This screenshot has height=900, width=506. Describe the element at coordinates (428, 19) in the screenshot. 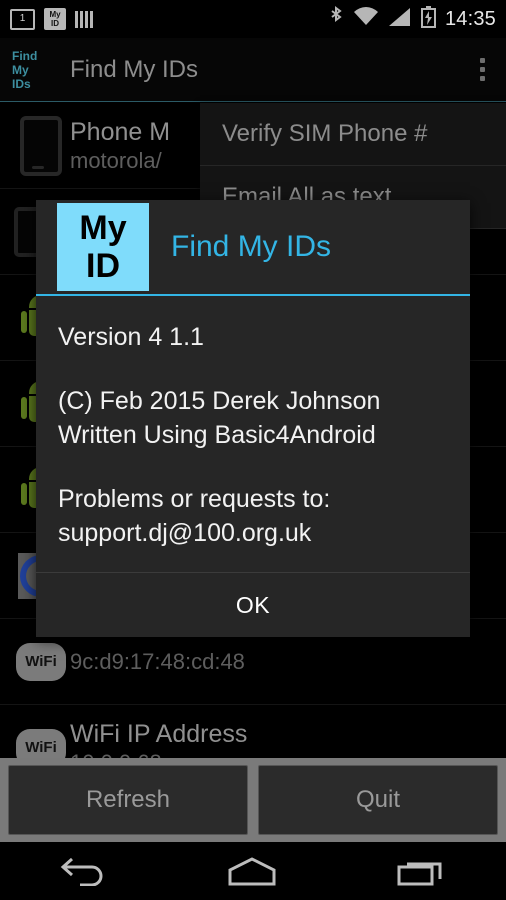

I see `battery-charging-icon` at that location.